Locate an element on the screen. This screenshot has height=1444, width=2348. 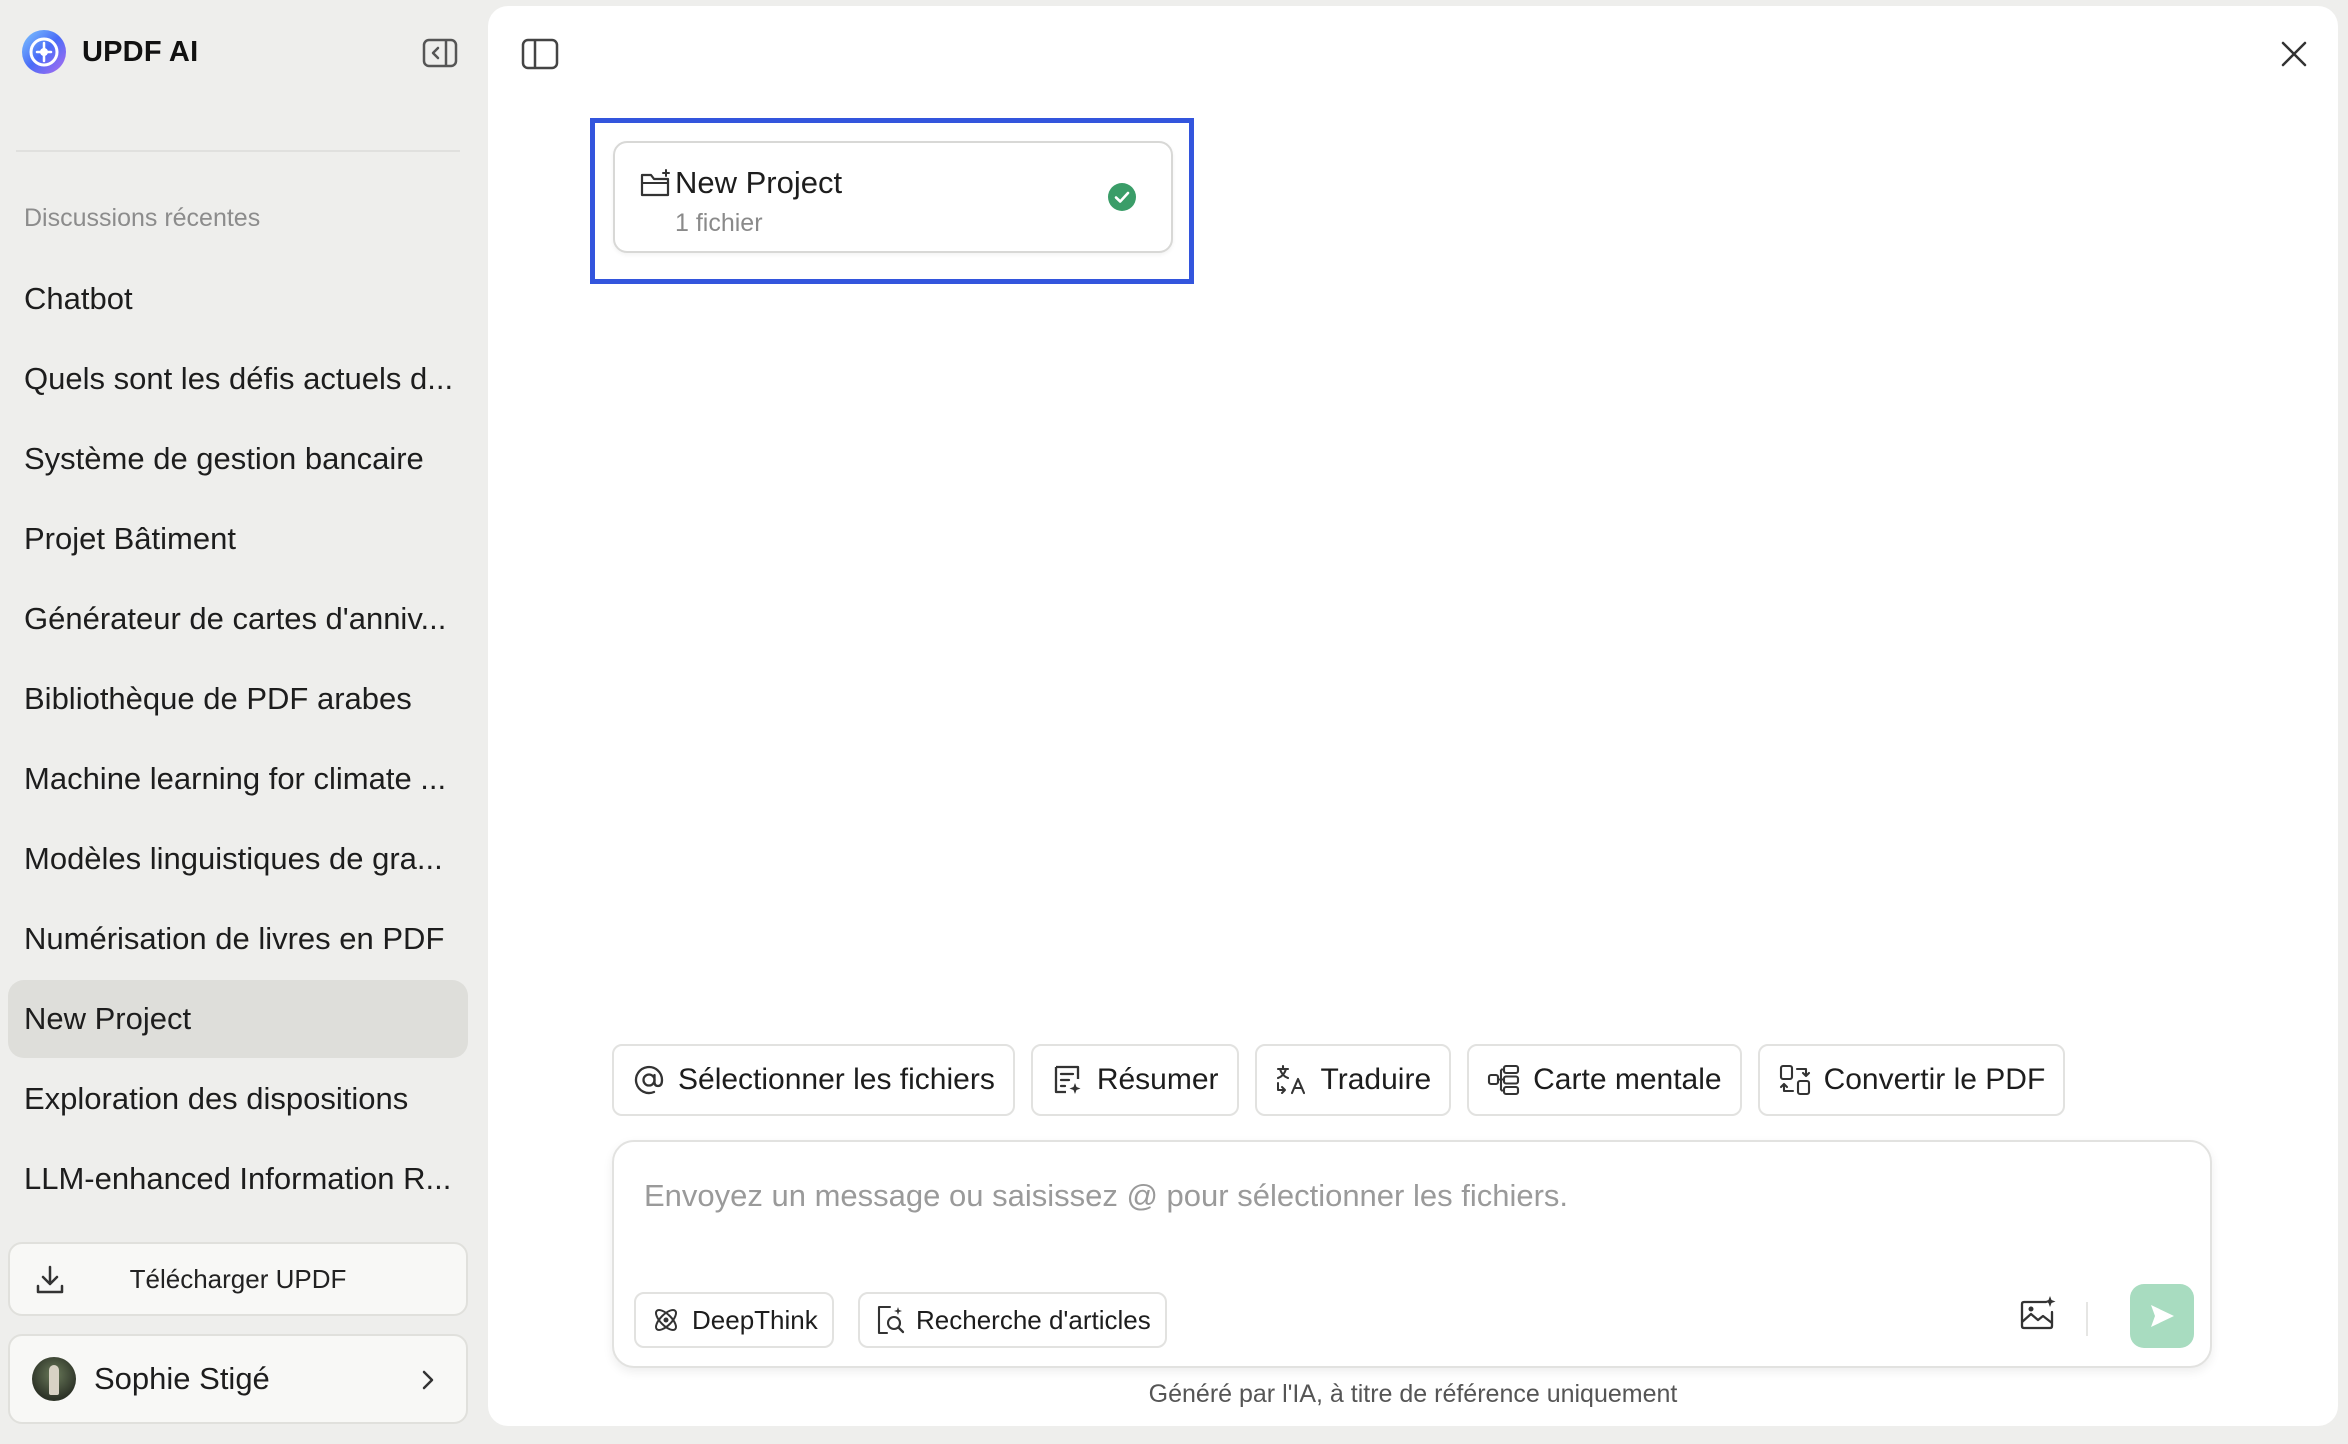
toggle-panel-button is located at coordinates (540, 54).